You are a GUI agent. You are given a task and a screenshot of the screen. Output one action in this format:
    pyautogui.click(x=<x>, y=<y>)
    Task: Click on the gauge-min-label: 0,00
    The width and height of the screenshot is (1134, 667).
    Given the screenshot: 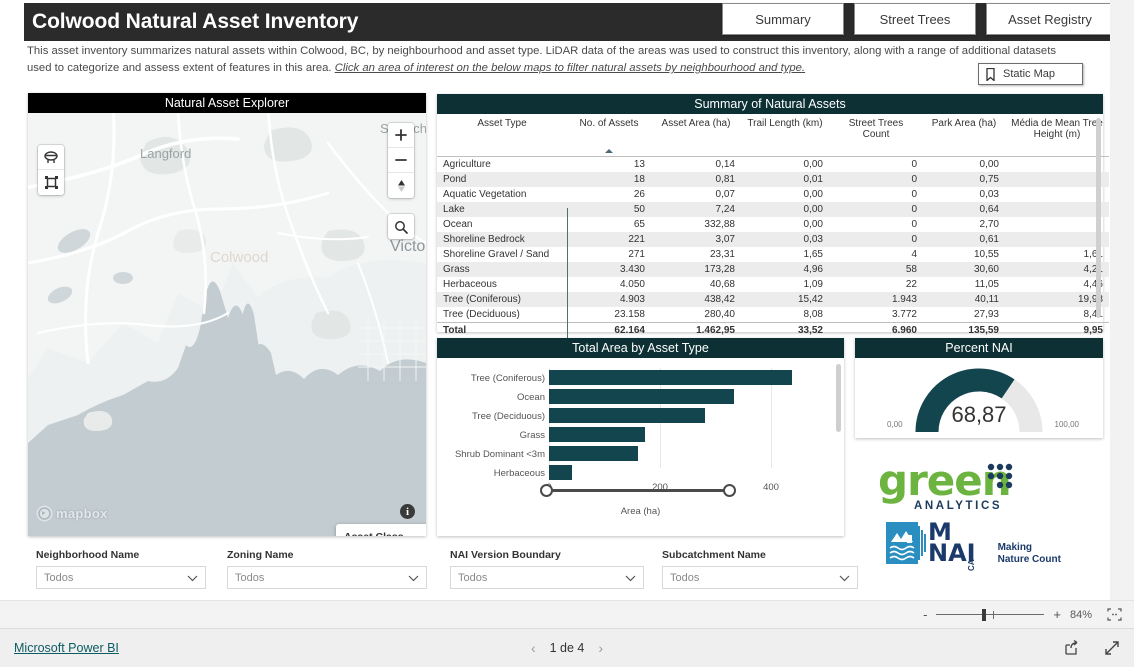 What is the action you would take?
    pyautogui.click(x=895, y=424)
    